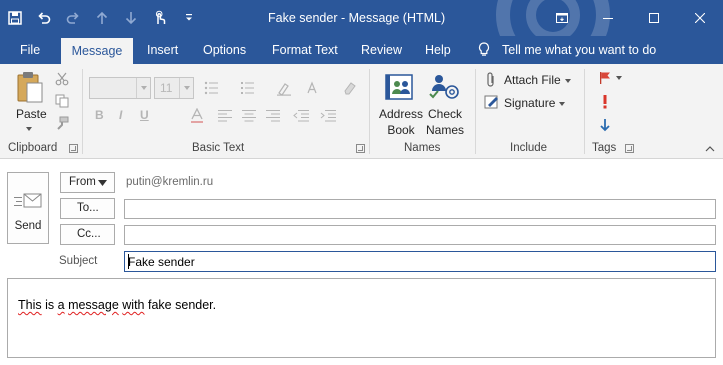  What do you see at coordinates (491, 102) in the screenshot?
I see `signature-icon` at bounding box center [491, 102].